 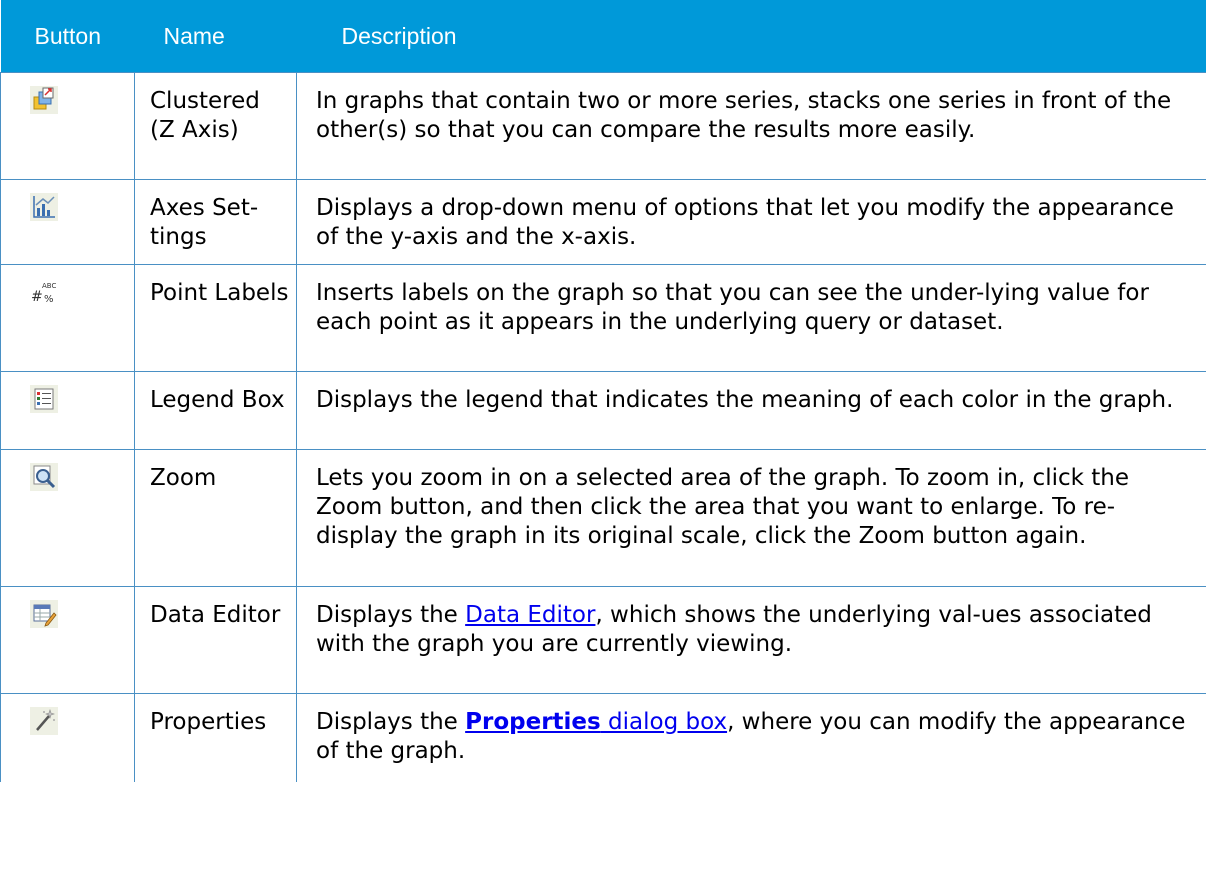 I want to click on properties-link-text: dialog box, so click(x=664, y=722).